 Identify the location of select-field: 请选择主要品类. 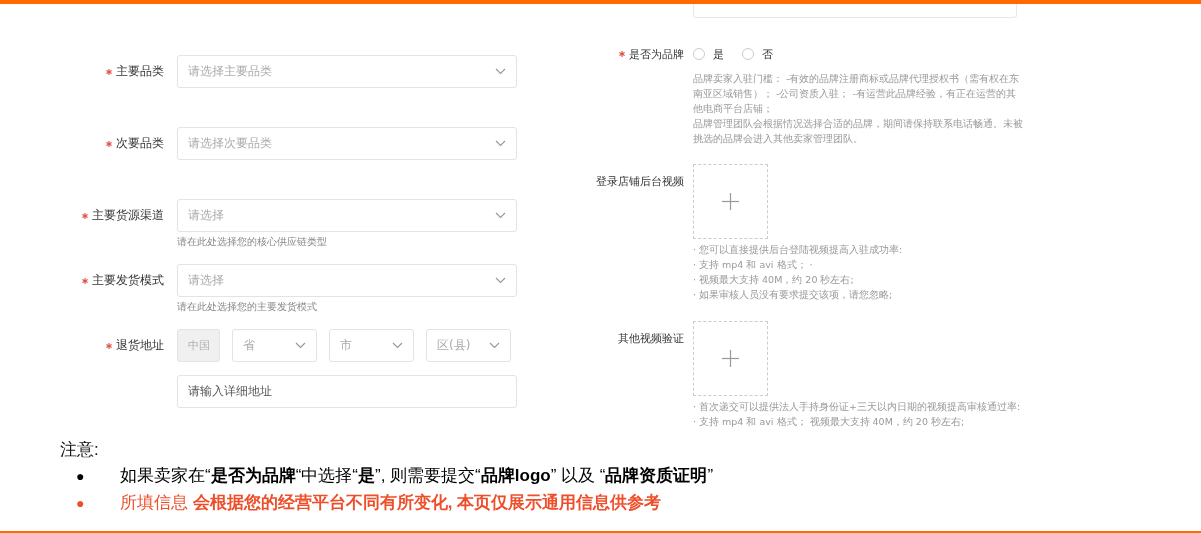
(347, 71).